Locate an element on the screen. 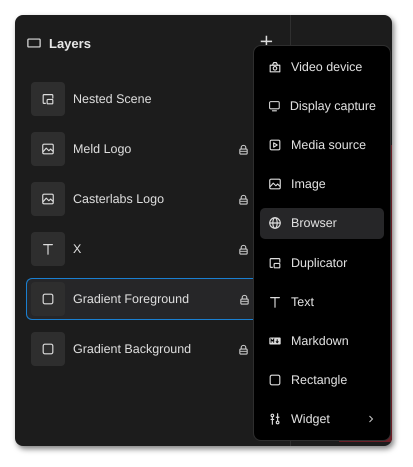  menu-item: Rectangle is located at coordinates (322, 380).